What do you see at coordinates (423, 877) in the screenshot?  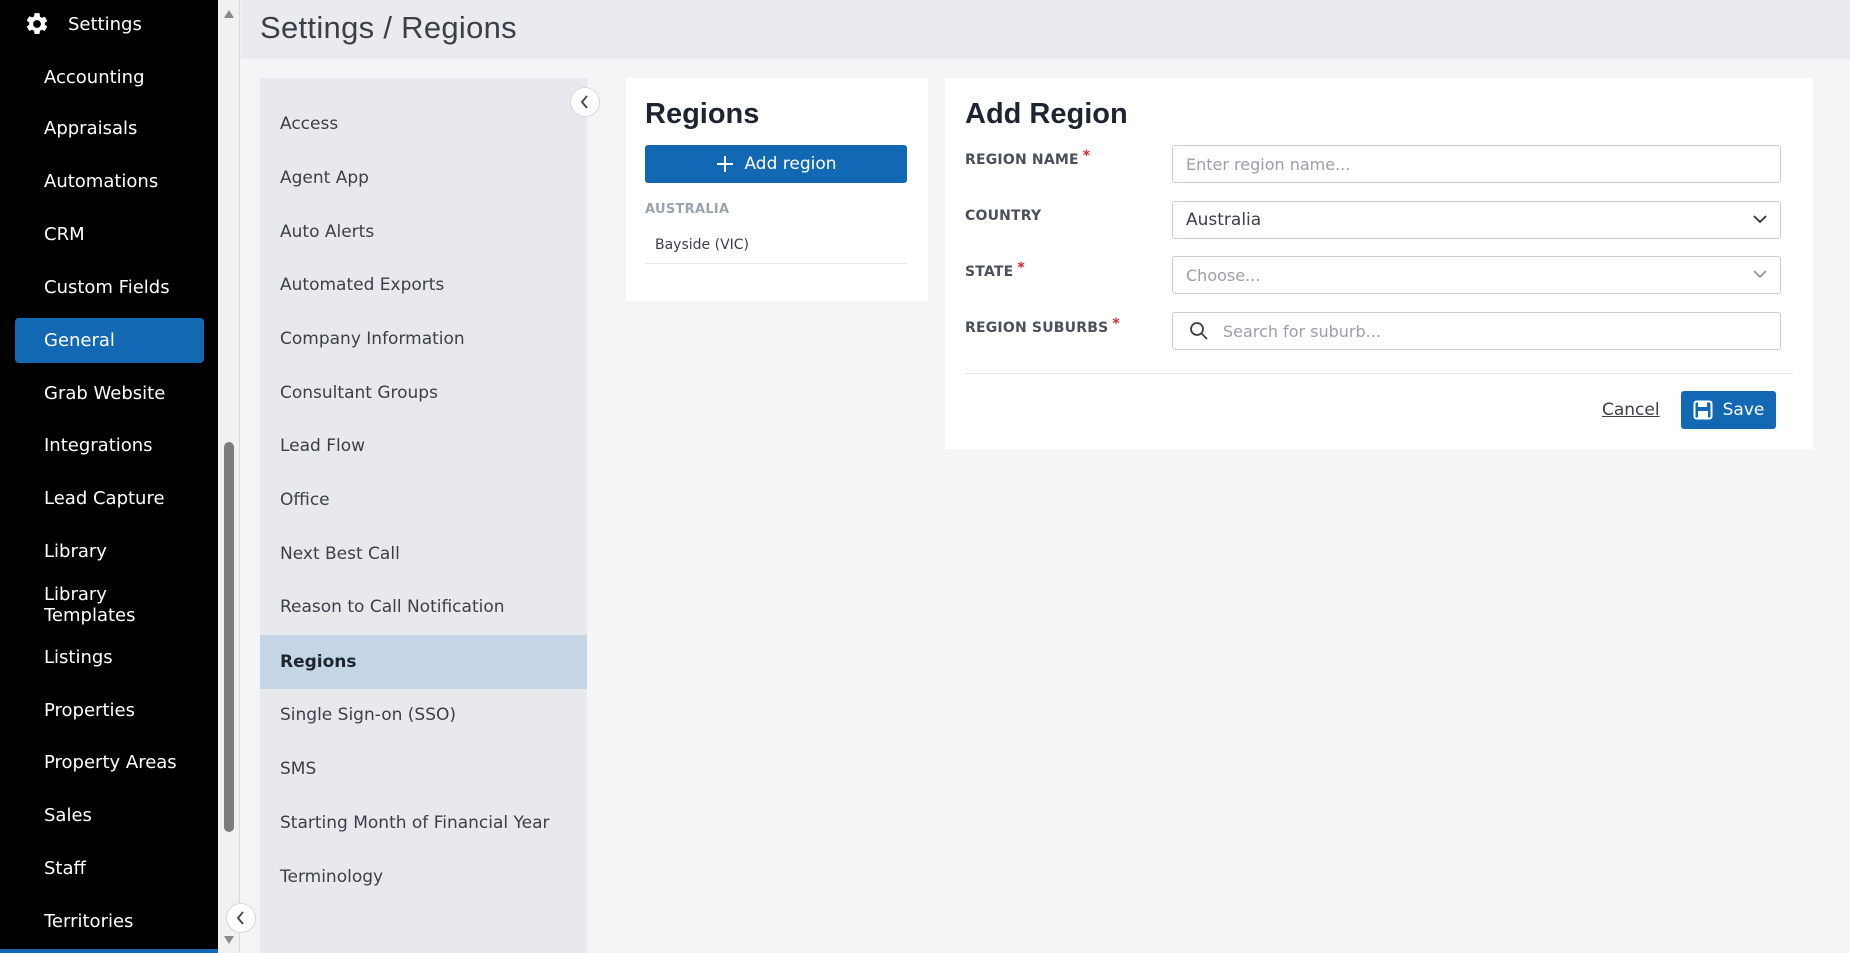 I see `submenu-item-terminology: Terminology` at bounding box center [423, 877].